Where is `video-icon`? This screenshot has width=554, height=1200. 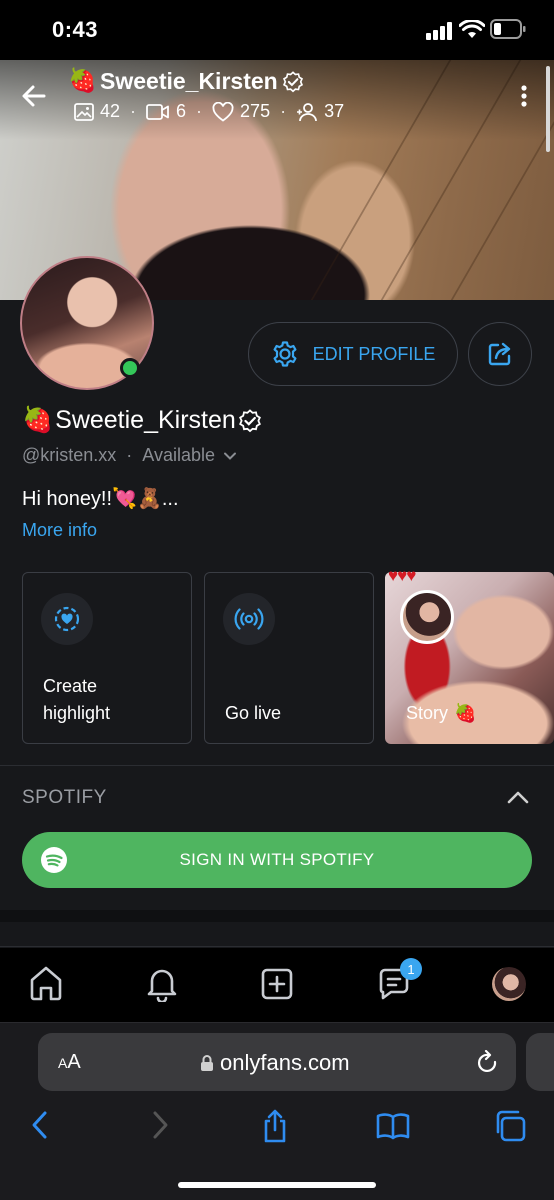
video-icon is located at coordinates (157, 111).